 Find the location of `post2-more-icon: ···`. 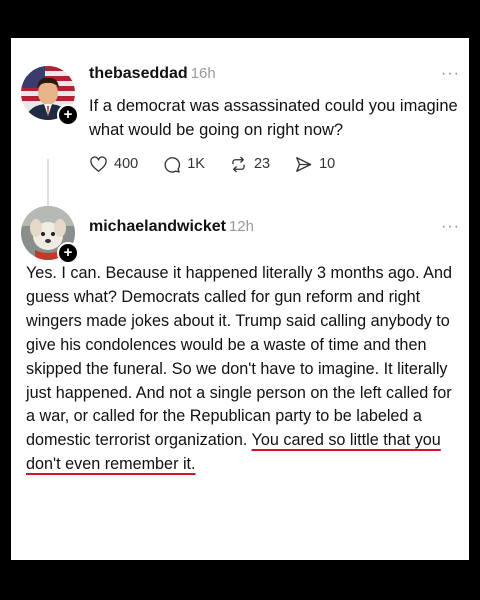

post2-more-icon: ··· is located at coordinates (450, 227).